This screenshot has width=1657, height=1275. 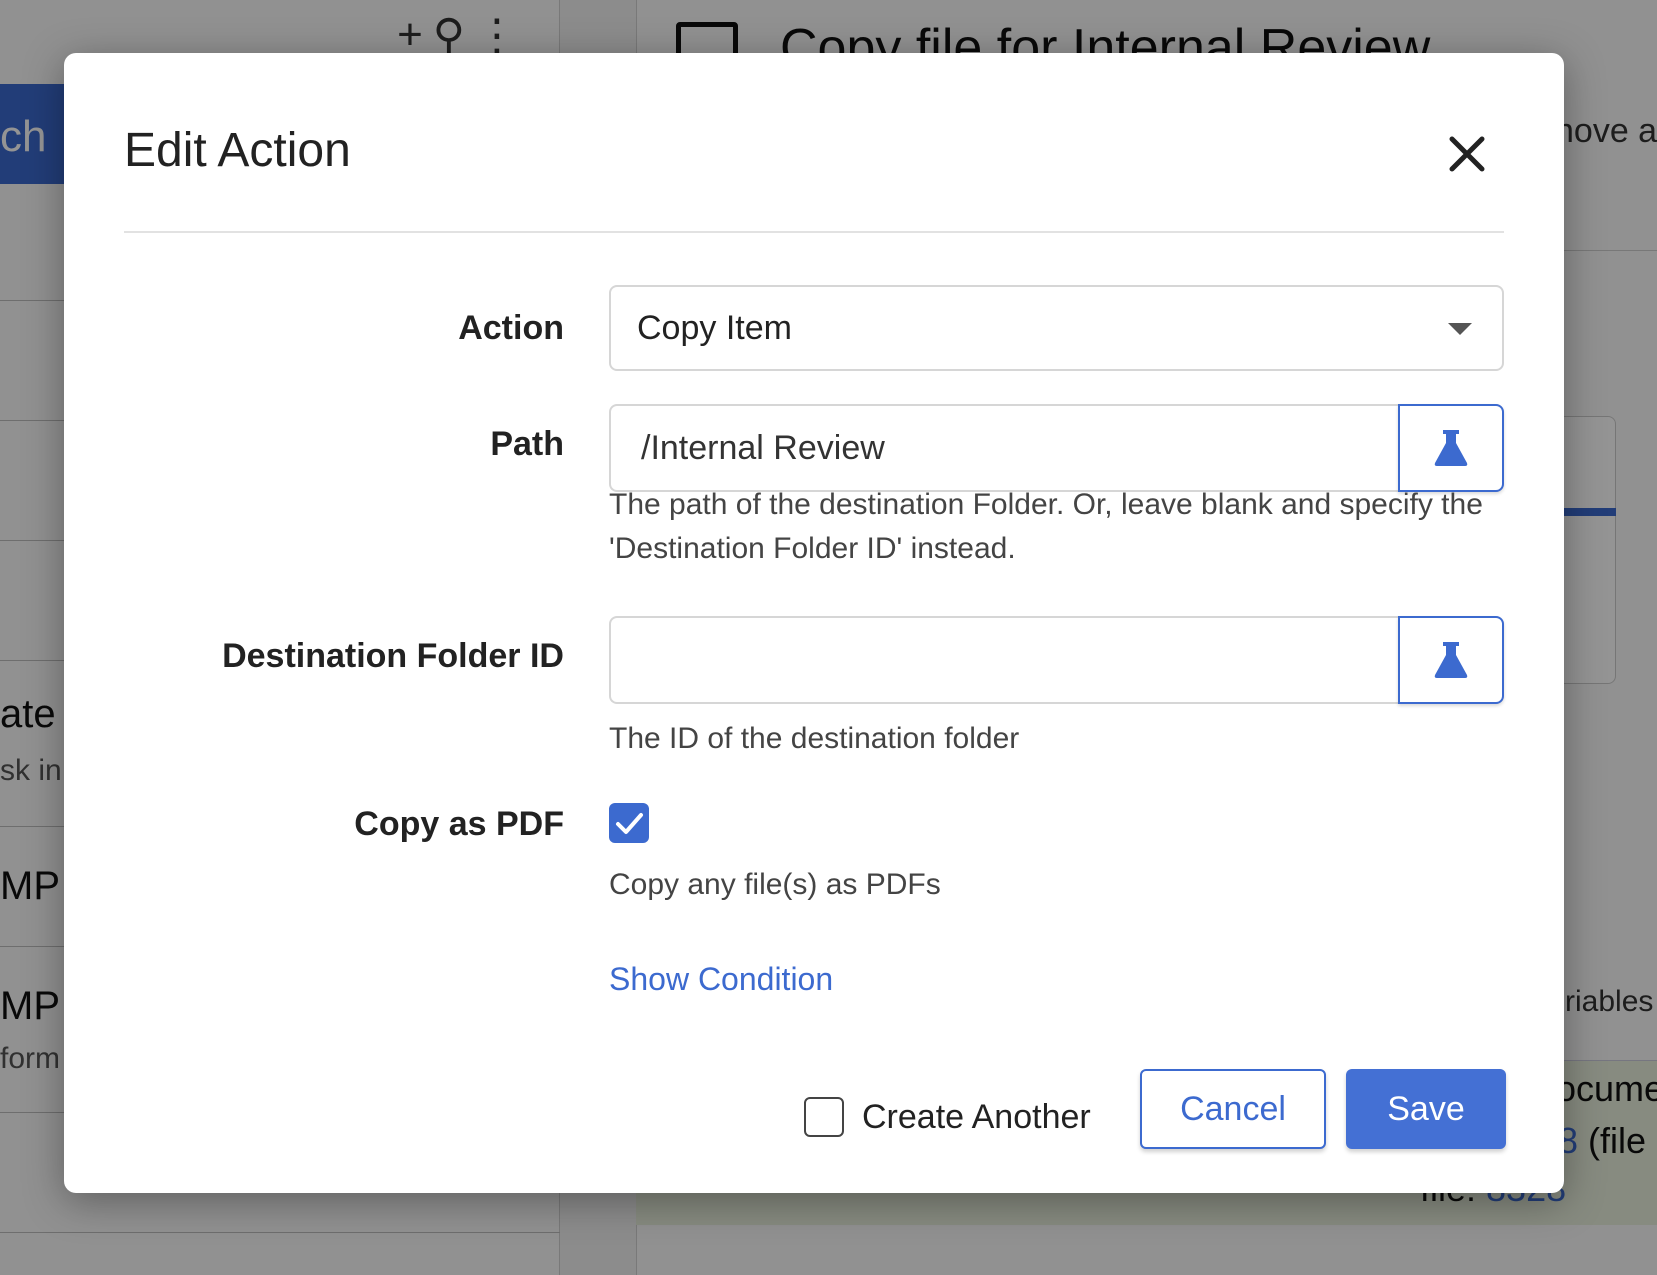 What do you see at coordinates (1056, 328) in the screenshot?
I see `action-select: Copy Item` at bounding box center [1056, 328].